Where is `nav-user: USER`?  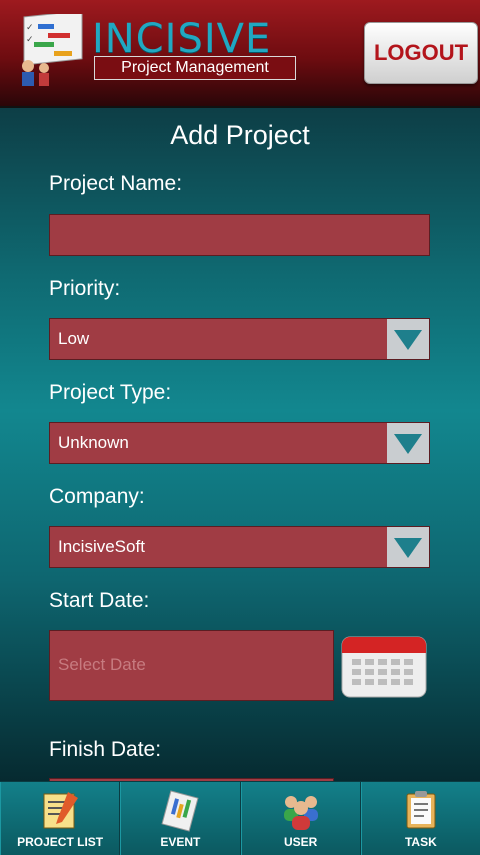
nav-user: USER is located at coordinates (300, 818).